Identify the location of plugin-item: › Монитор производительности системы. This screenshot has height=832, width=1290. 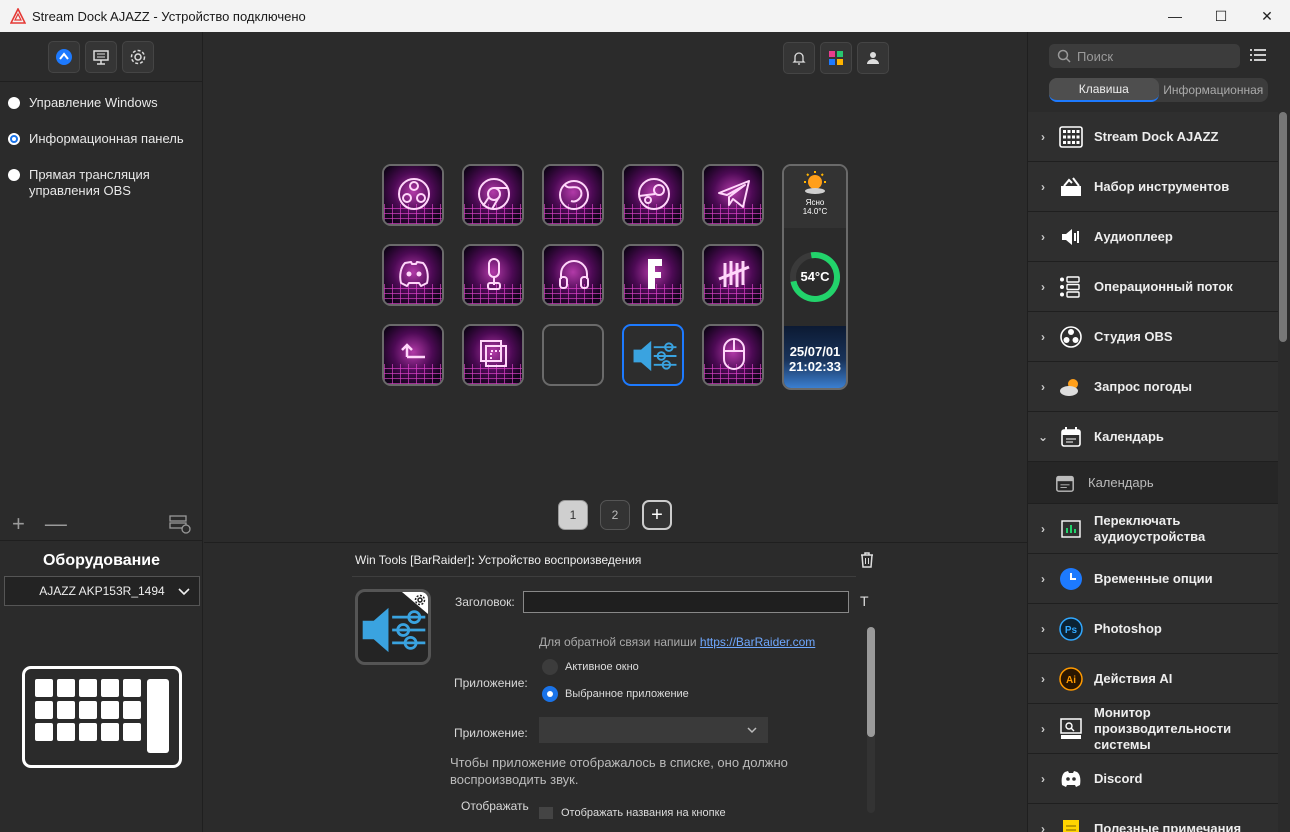
(1153, 729).